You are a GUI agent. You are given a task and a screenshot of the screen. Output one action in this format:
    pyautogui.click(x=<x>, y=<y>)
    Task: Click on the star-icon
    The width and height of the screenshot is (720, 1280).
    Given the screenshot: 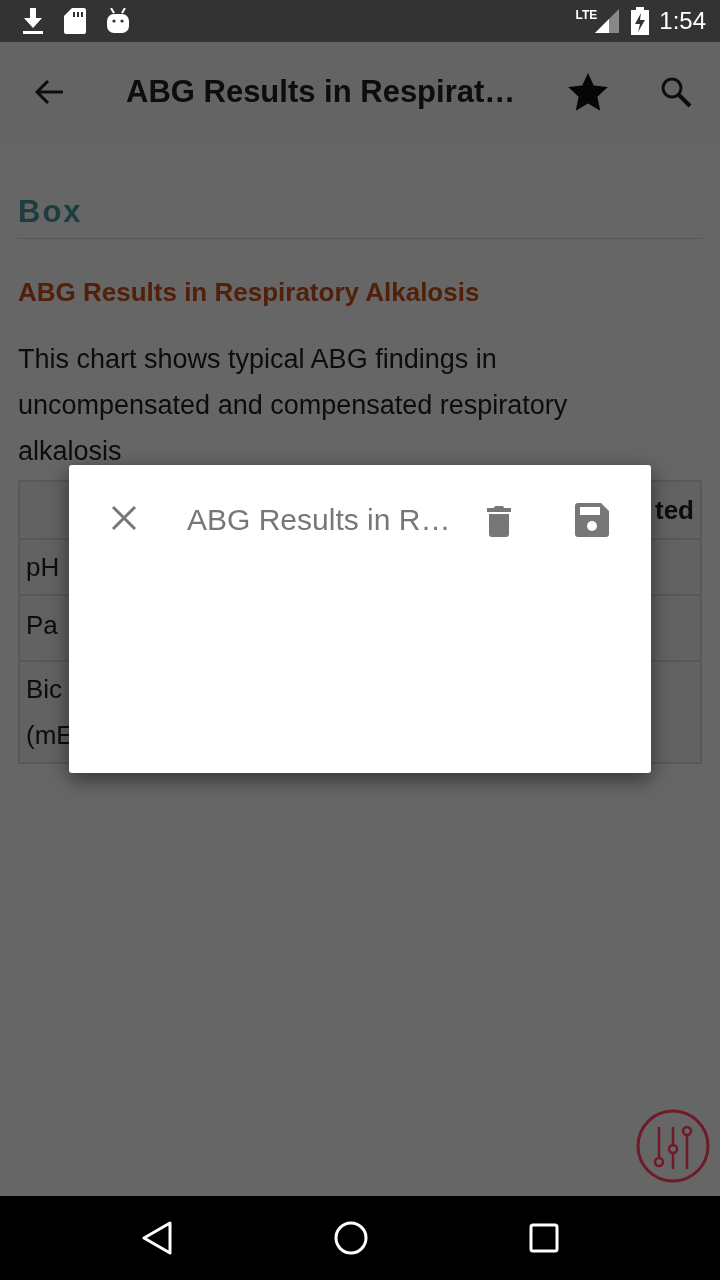 What is the action you would take?
    pyautogui.click(x=588, y=92)
    